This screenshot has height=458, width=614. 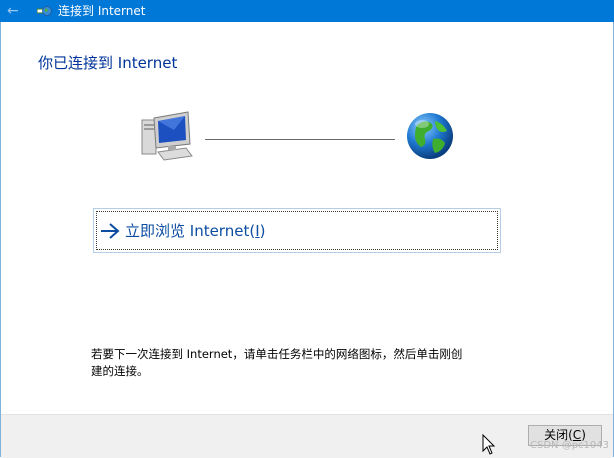 What do you see at coordinates (108, 63) in the screenshot?
I see `page-heading: 你已连接到 Internet` at bounding box center [108, 63].